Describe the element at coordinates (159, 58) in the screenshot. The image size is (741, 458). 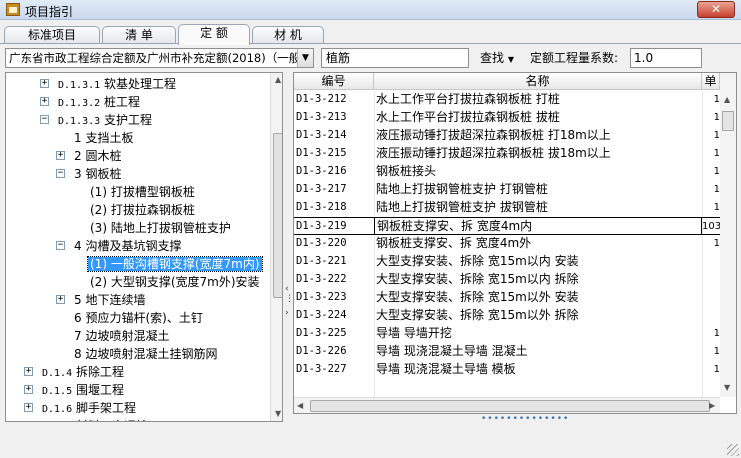
I see `quota-library-select: 广东省市政工程综合定额及广州市补充定额(2018)（一般 ▼` at that location.